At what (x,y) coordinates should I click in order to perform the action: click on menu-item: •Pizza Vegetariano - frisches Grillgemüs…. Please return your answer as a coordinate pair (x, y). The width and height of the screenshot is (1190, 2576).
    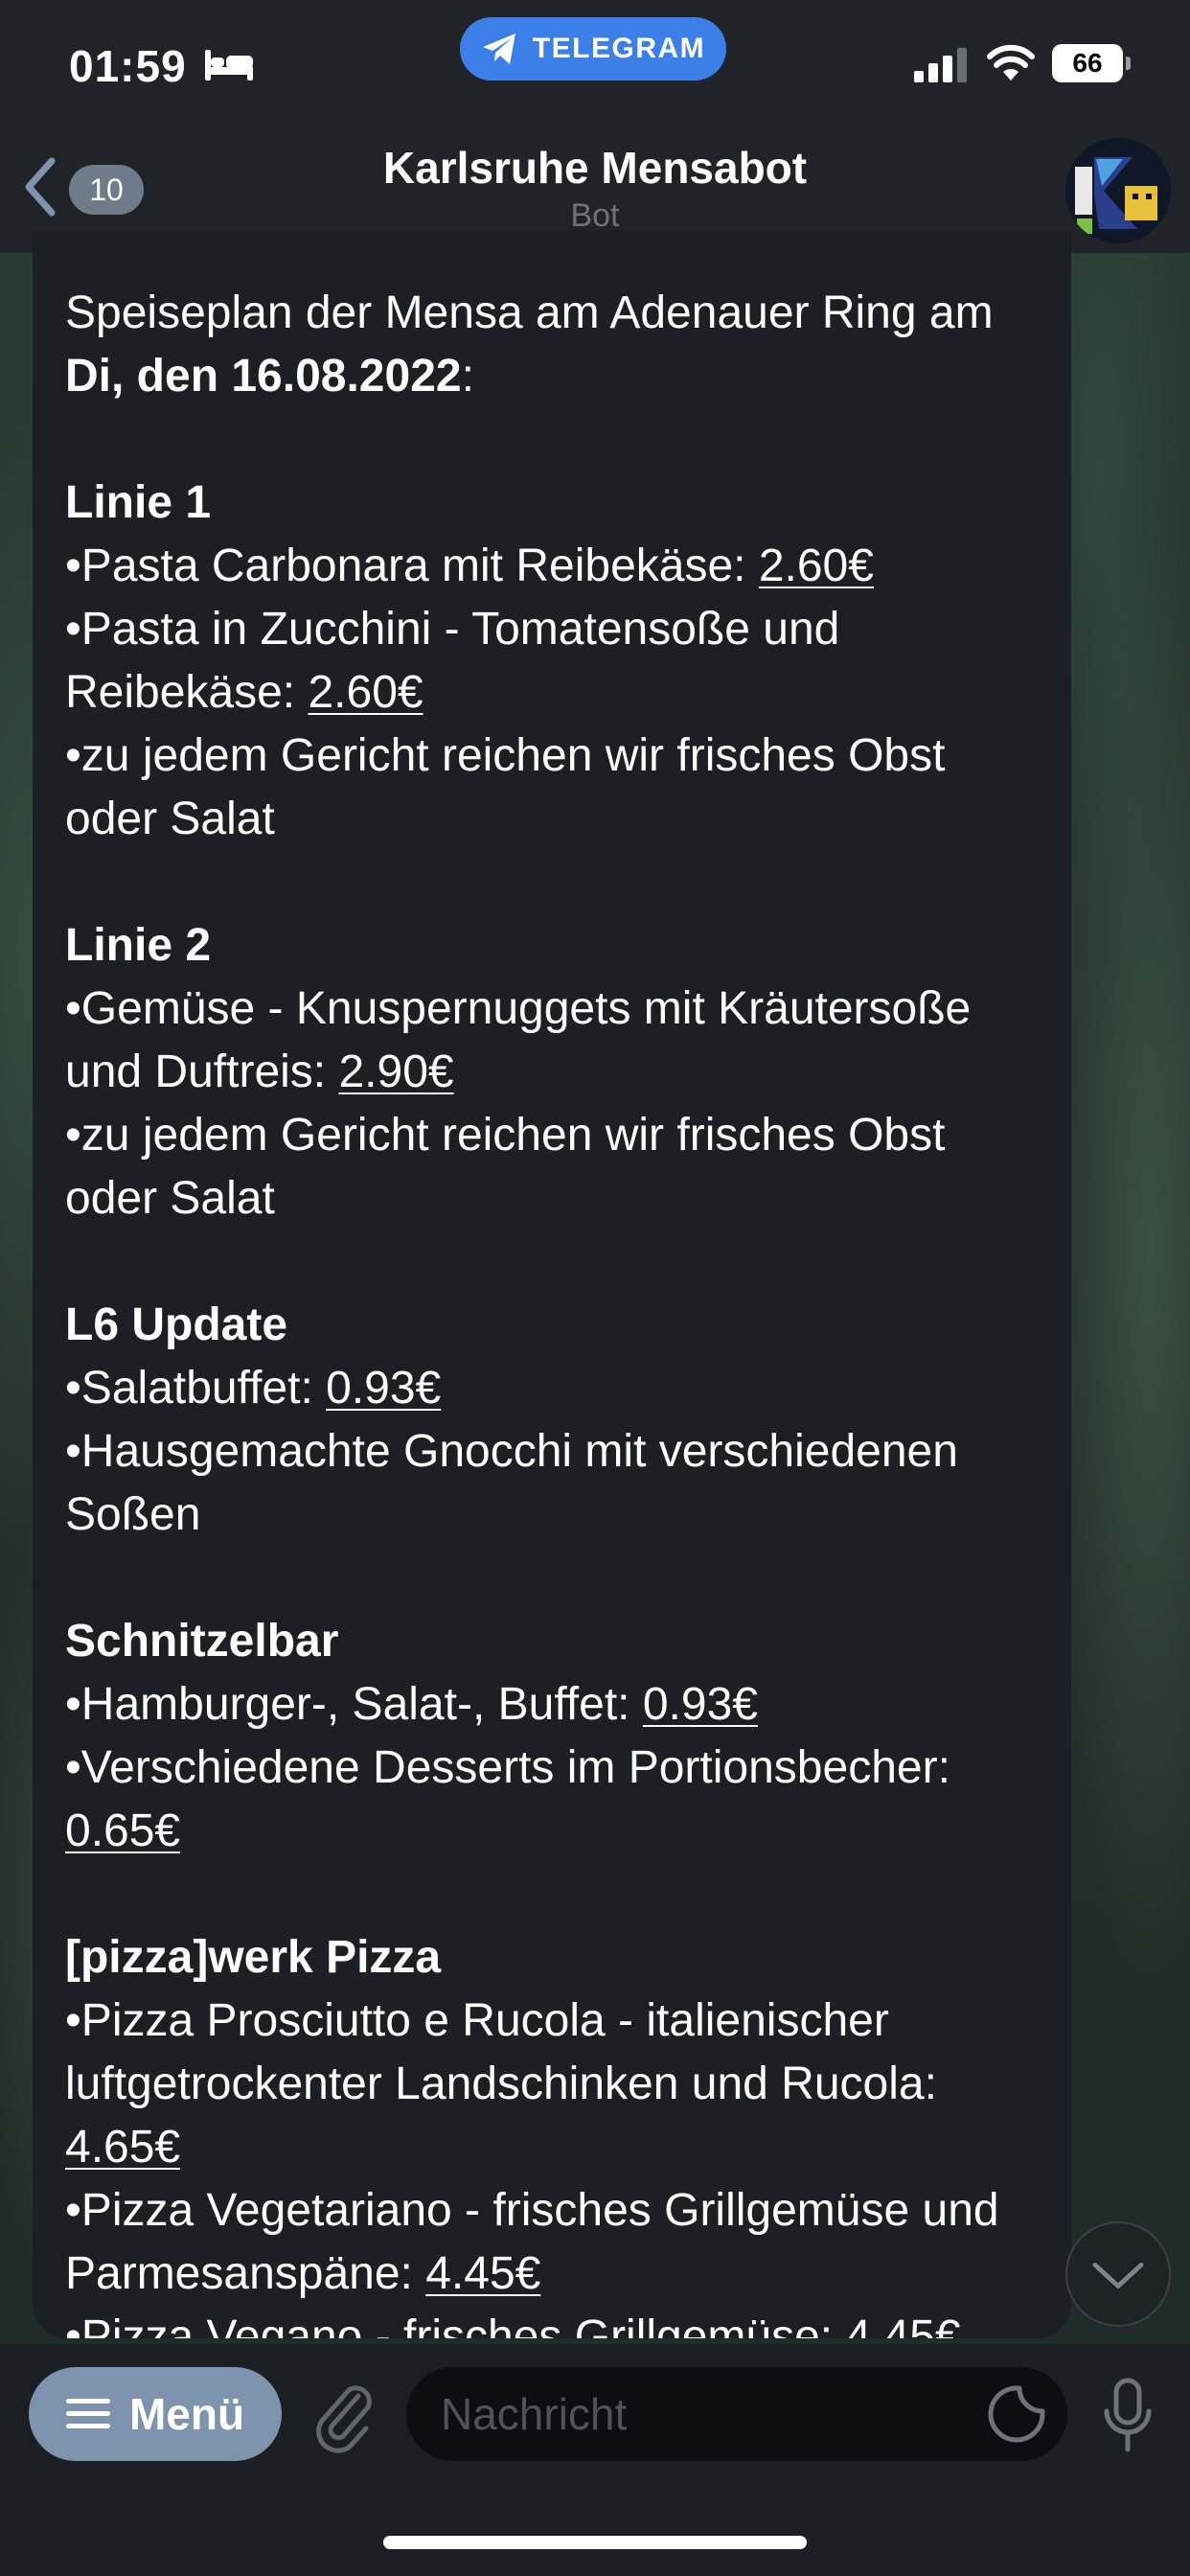
    Looking at the image, I should click on (552, 2242).